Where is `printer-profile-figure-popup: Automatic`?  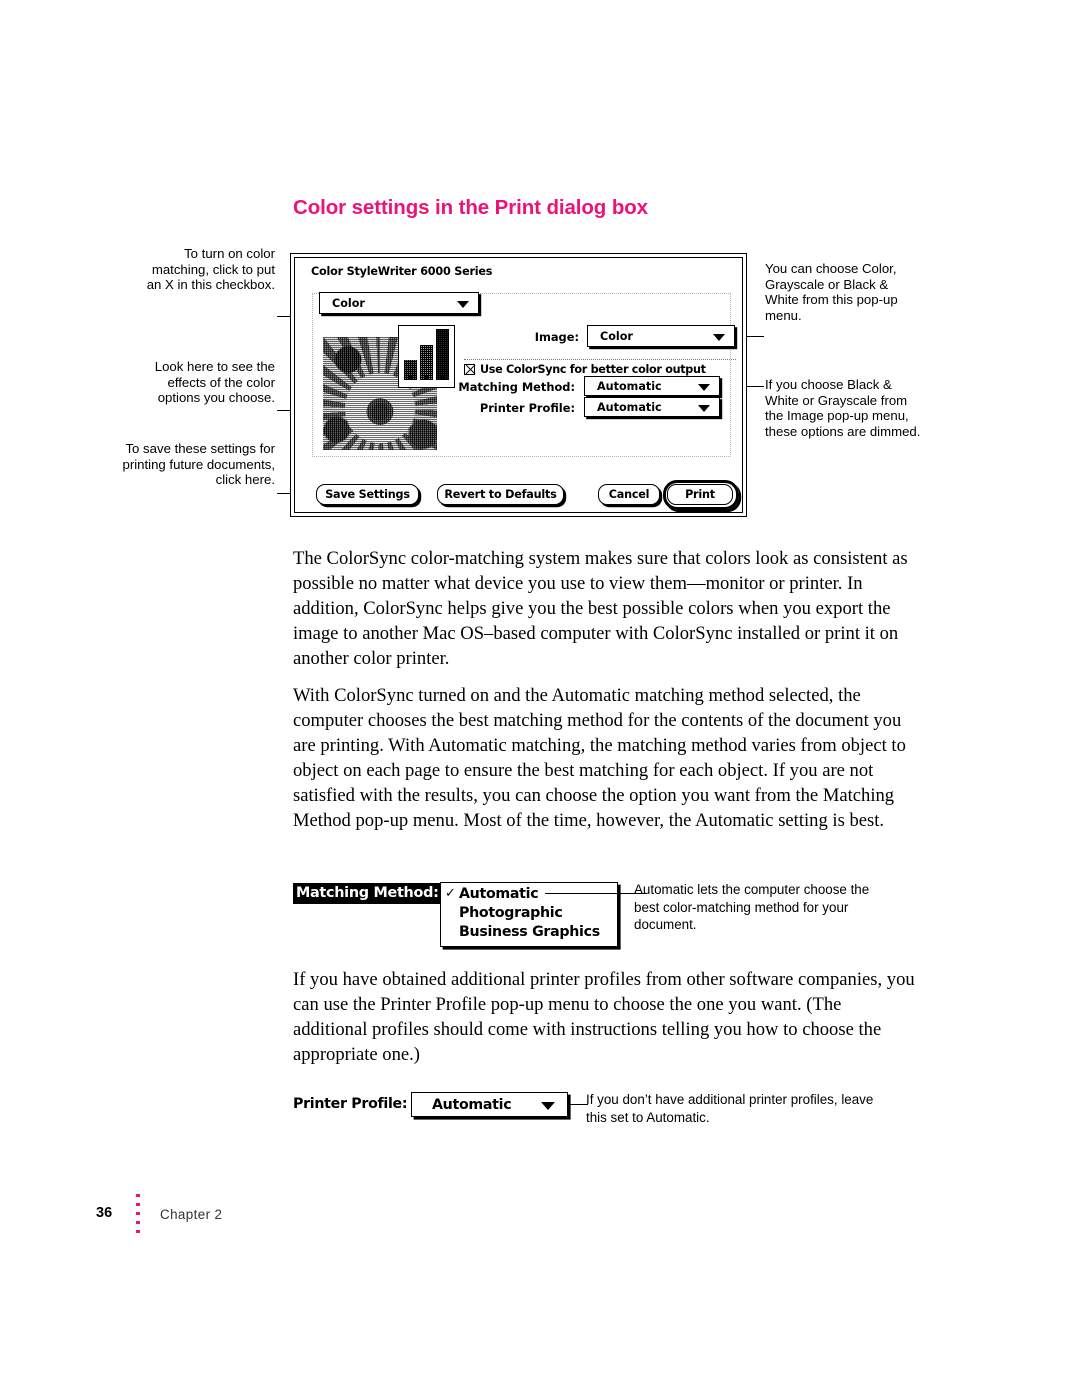 printer-profile-figure-popup: Automatic is located at coordinates (489, 1104).